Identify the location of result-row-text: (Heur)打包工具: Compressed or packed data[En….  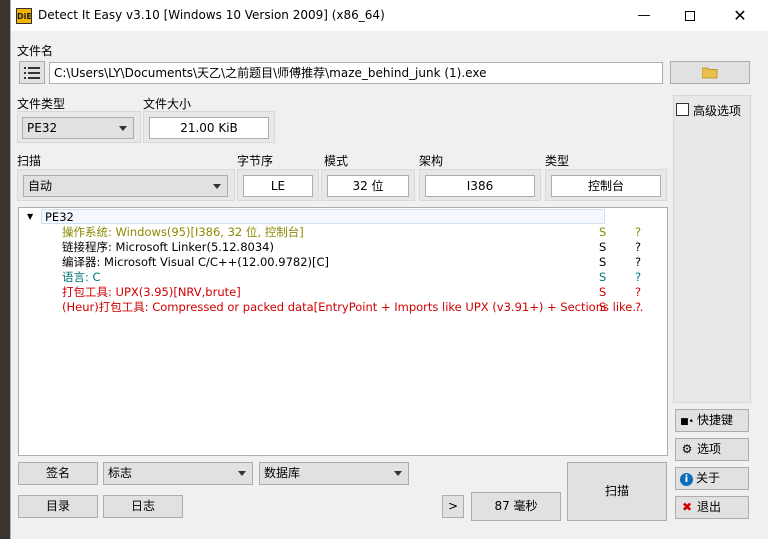
(352, 307).